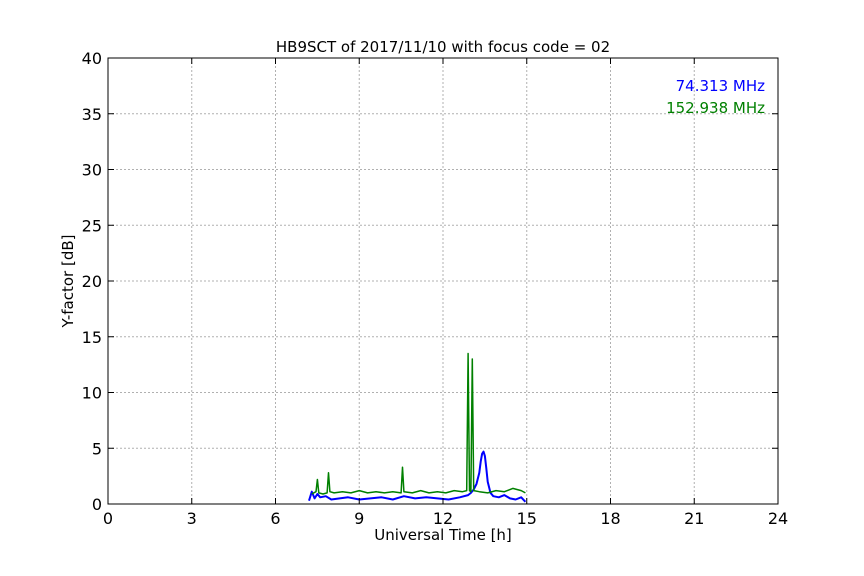 This screenshot has height=576, width=864. I want to click on y-tick-label: 5, so click(97, 448).